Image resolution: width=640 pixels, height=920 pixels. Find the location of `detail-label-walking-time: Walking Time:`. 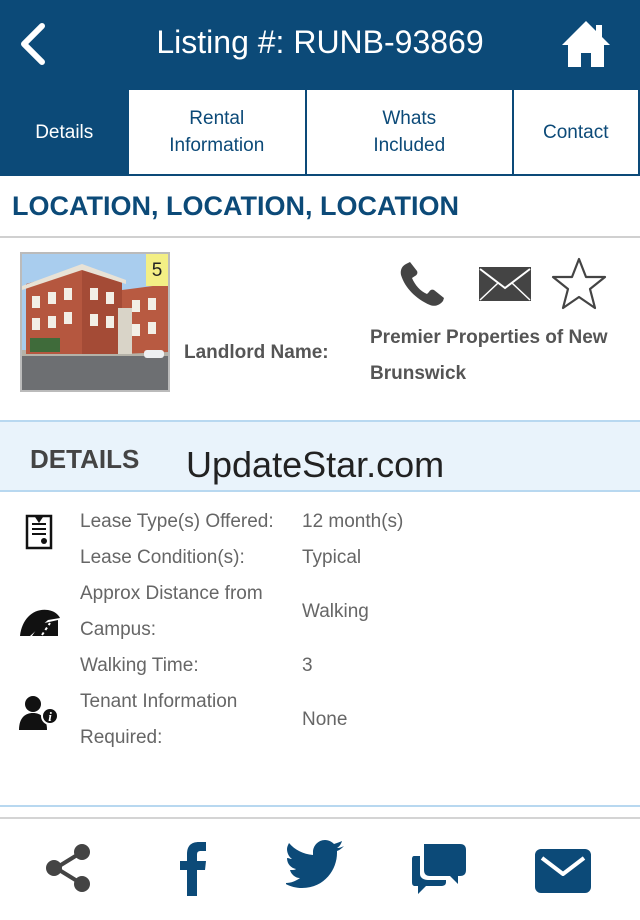

detail-label-walking-time: Walking Time: is located at coordinates (139, 665).